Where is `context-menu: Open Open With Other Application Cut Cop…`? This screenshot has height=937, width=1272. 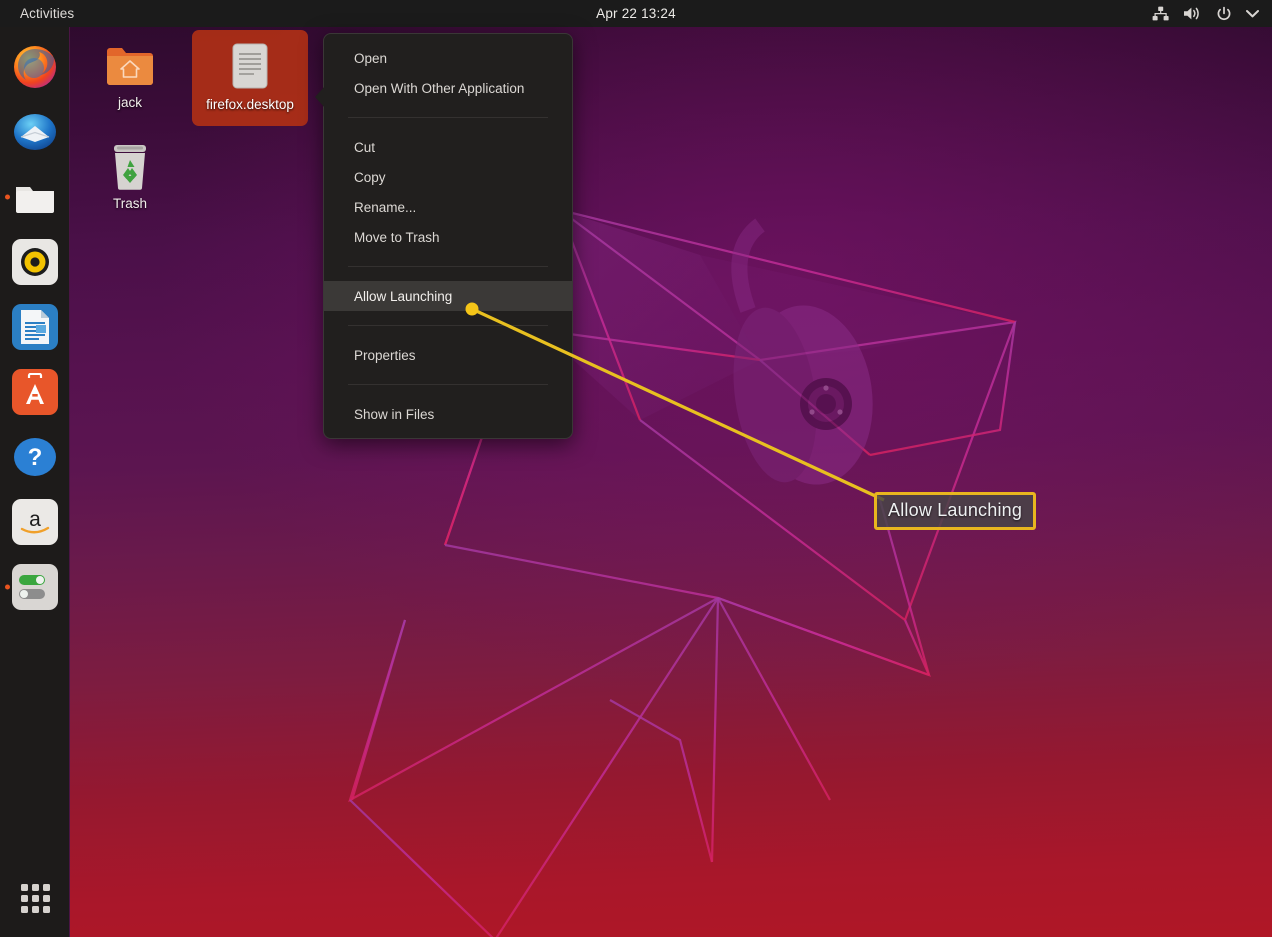
context-menu: Open Open With Other Application Cut Cop… is located at coordinates (444, 236).